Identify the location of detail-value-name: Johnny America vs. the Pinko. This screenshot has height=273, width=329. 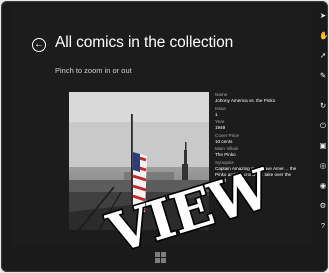
(245, 100).